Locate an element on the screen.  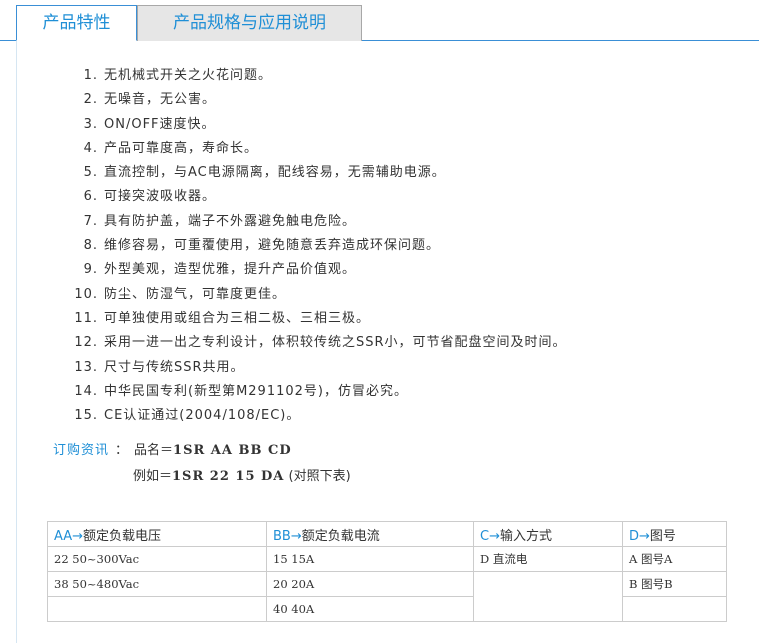
header-text: 额定负载电流 is located at coordinates (340, 536).